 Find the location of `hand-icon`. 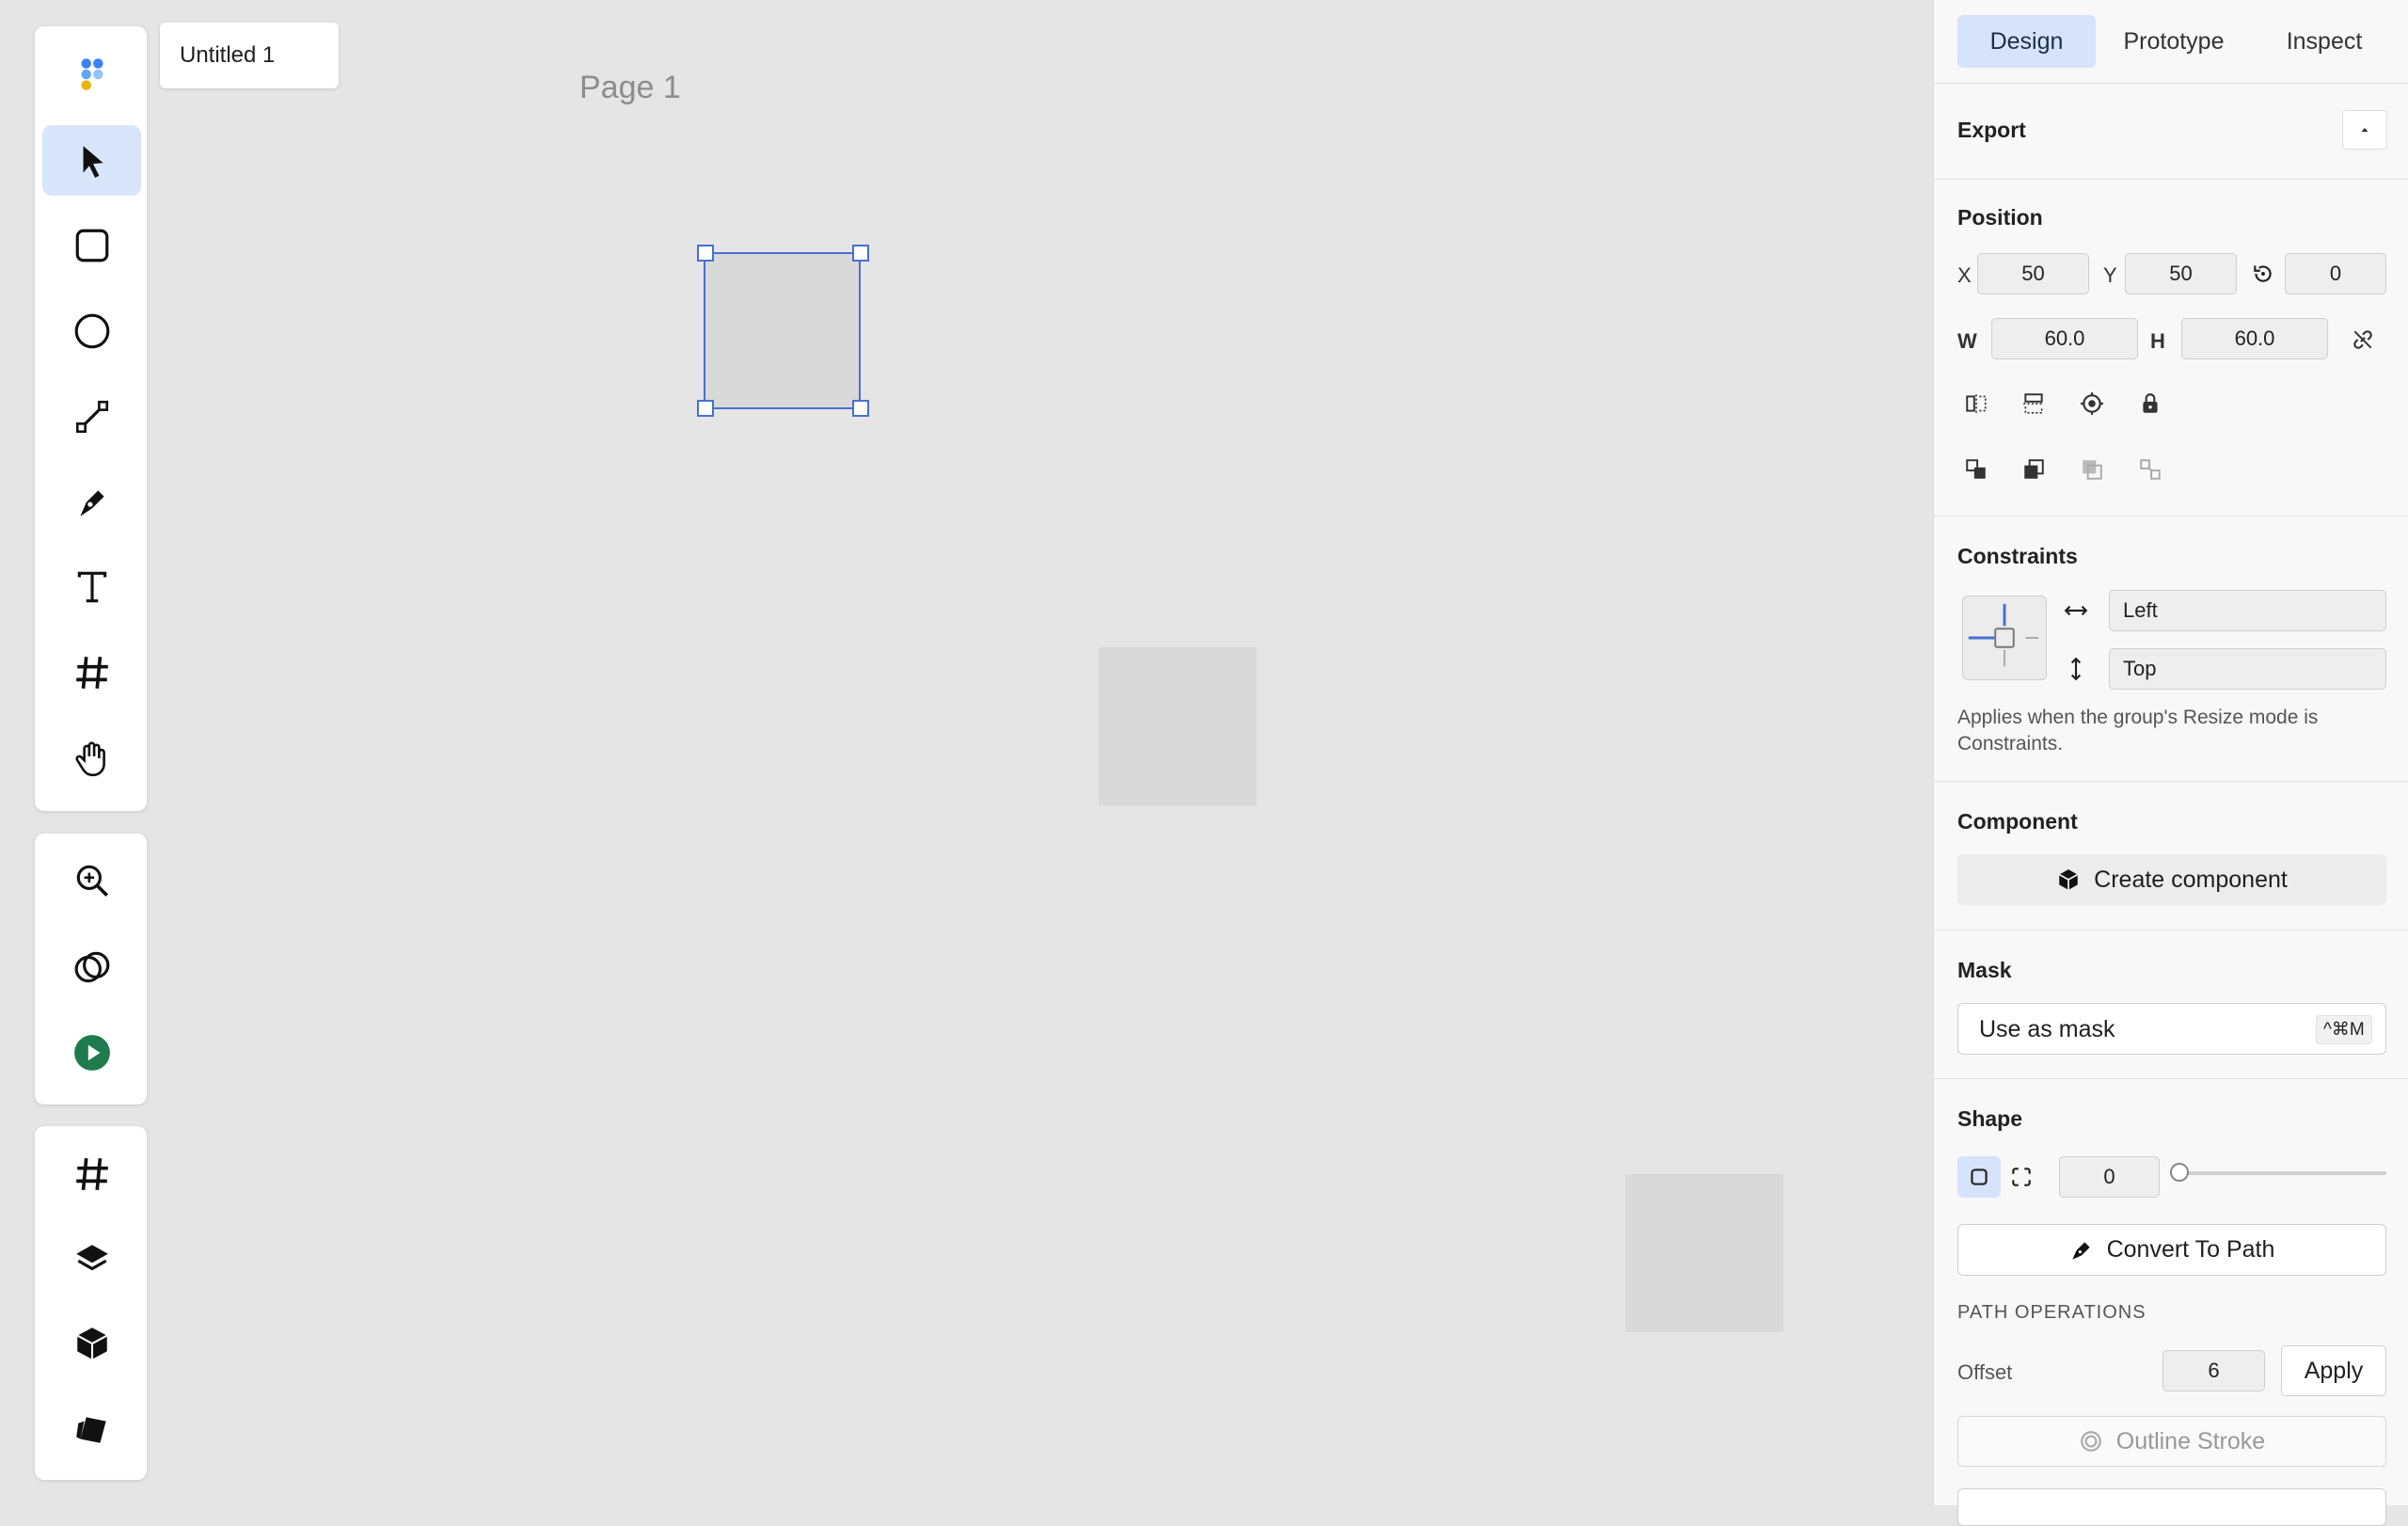

hand-icon is located at coordinates (90, 758).